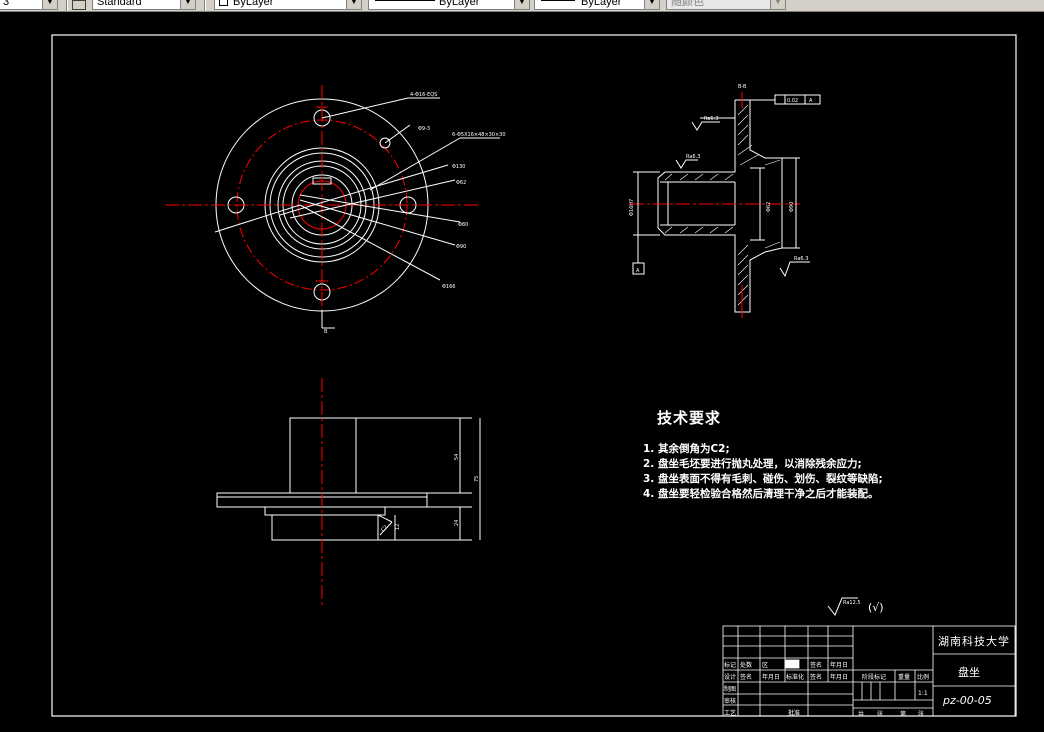 The height and width of the screenshot is (732, 1044). Describe the element at coordinates (801, 259) in the screenshot. I see `roughness-3-label: Ra6.3` at that location.